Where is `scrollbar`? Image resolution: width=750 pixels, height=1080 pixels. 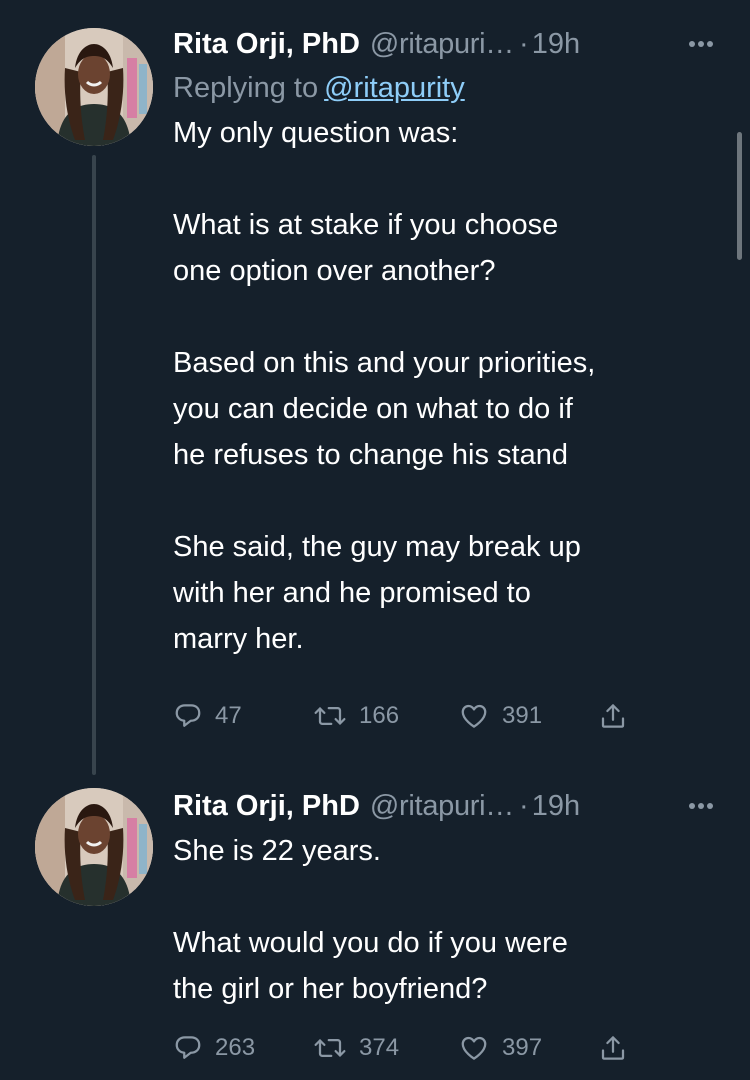 scrollbar is located at coordinates (739, 196).